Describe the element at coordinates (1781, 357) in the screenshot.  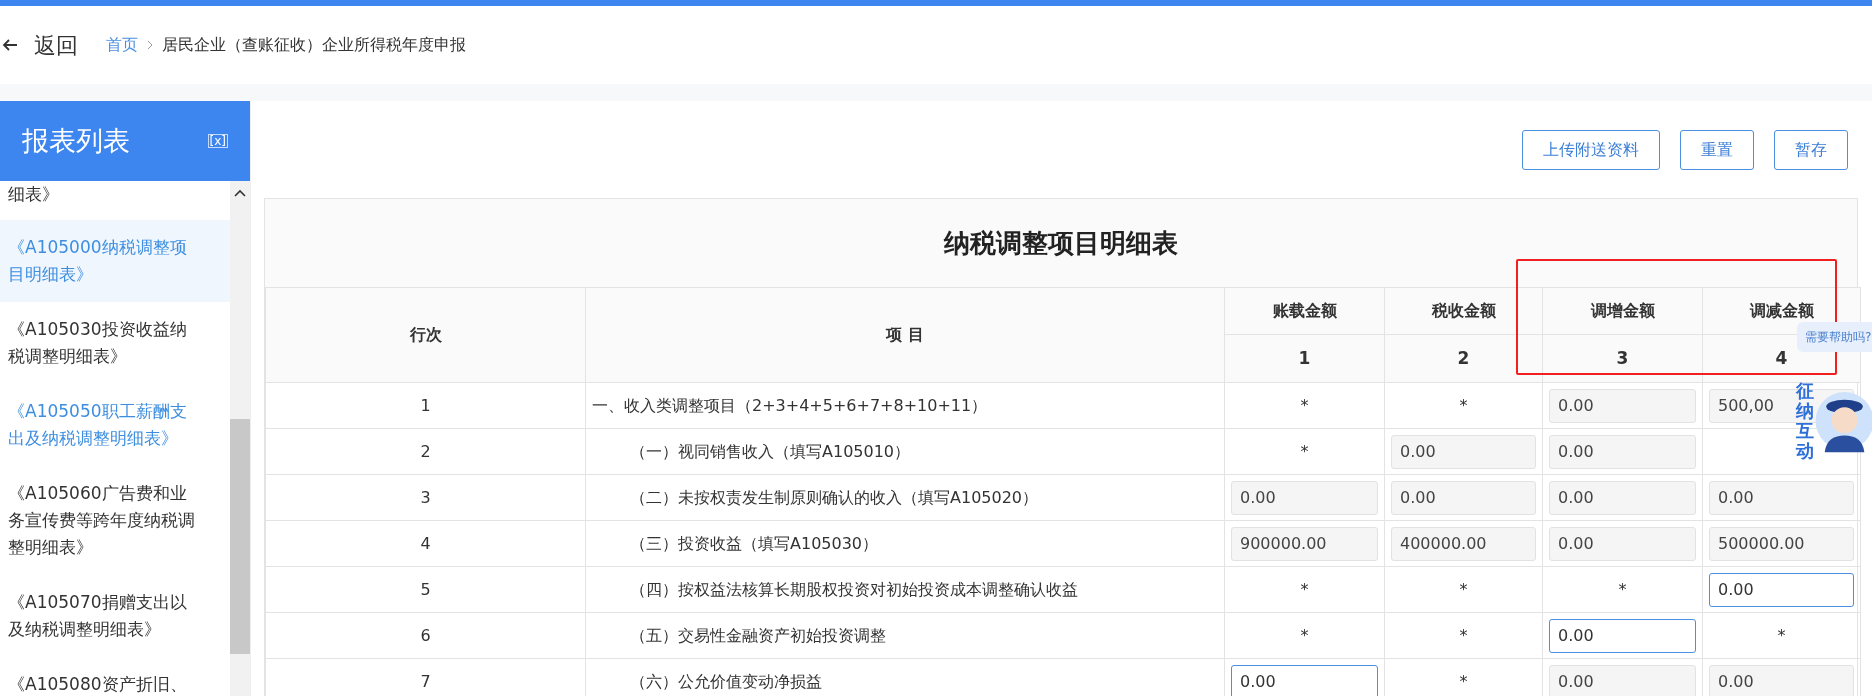
I see `column-number: 4` at that location.